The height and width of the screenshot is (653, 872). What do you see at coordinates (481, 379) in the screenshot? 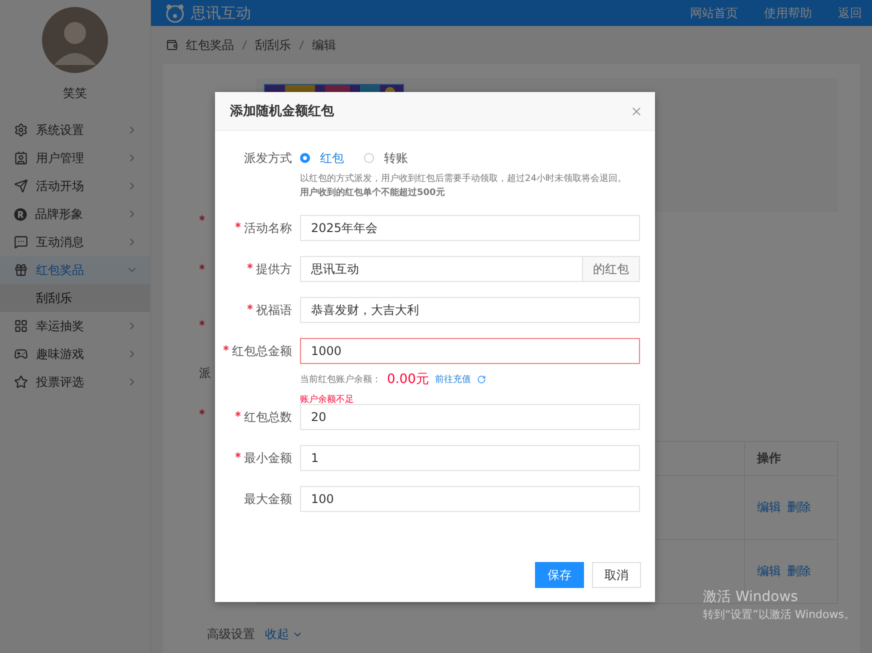
I see `refresh-icon` at bounding box center [481, 379].